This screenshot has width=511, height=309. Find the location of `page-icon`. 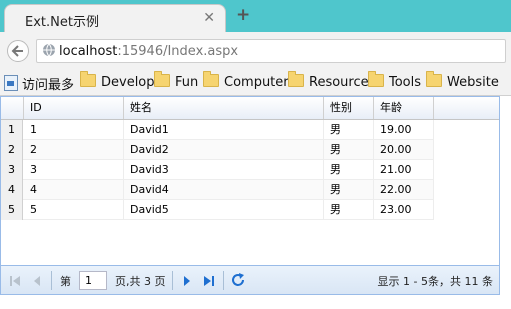

page-icon is located at coordinates (11, 83).